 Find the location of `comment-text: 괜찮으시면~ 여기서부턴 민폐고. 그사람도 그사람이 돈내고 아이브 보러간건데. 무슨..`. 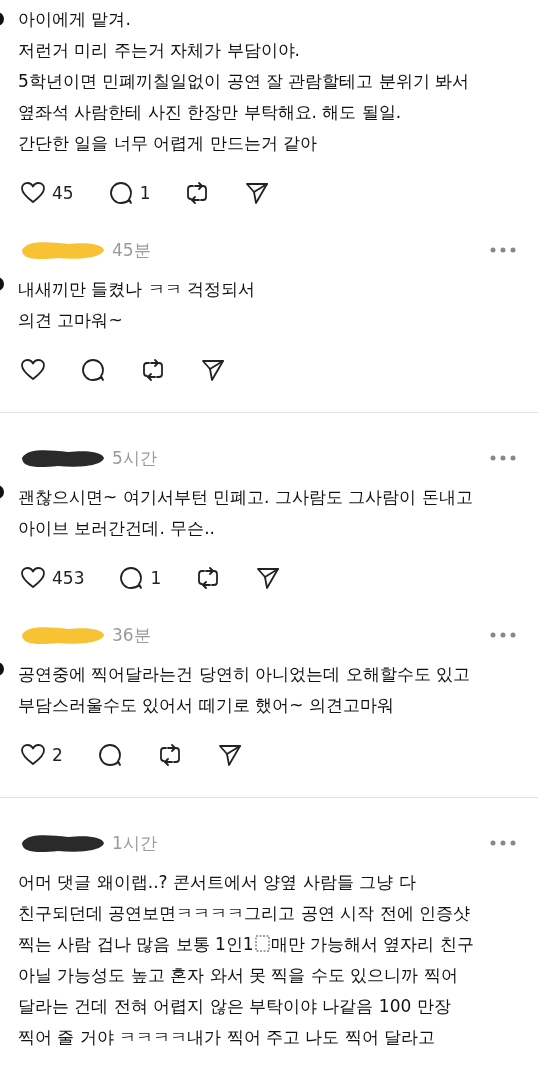

comment-text: 괜찮으시면~ 여기서부턴 민폐고. 그사람도 그사람이 돈내고 아이브 보러간건데. 무슨.. is located at coordinates (246, 513).